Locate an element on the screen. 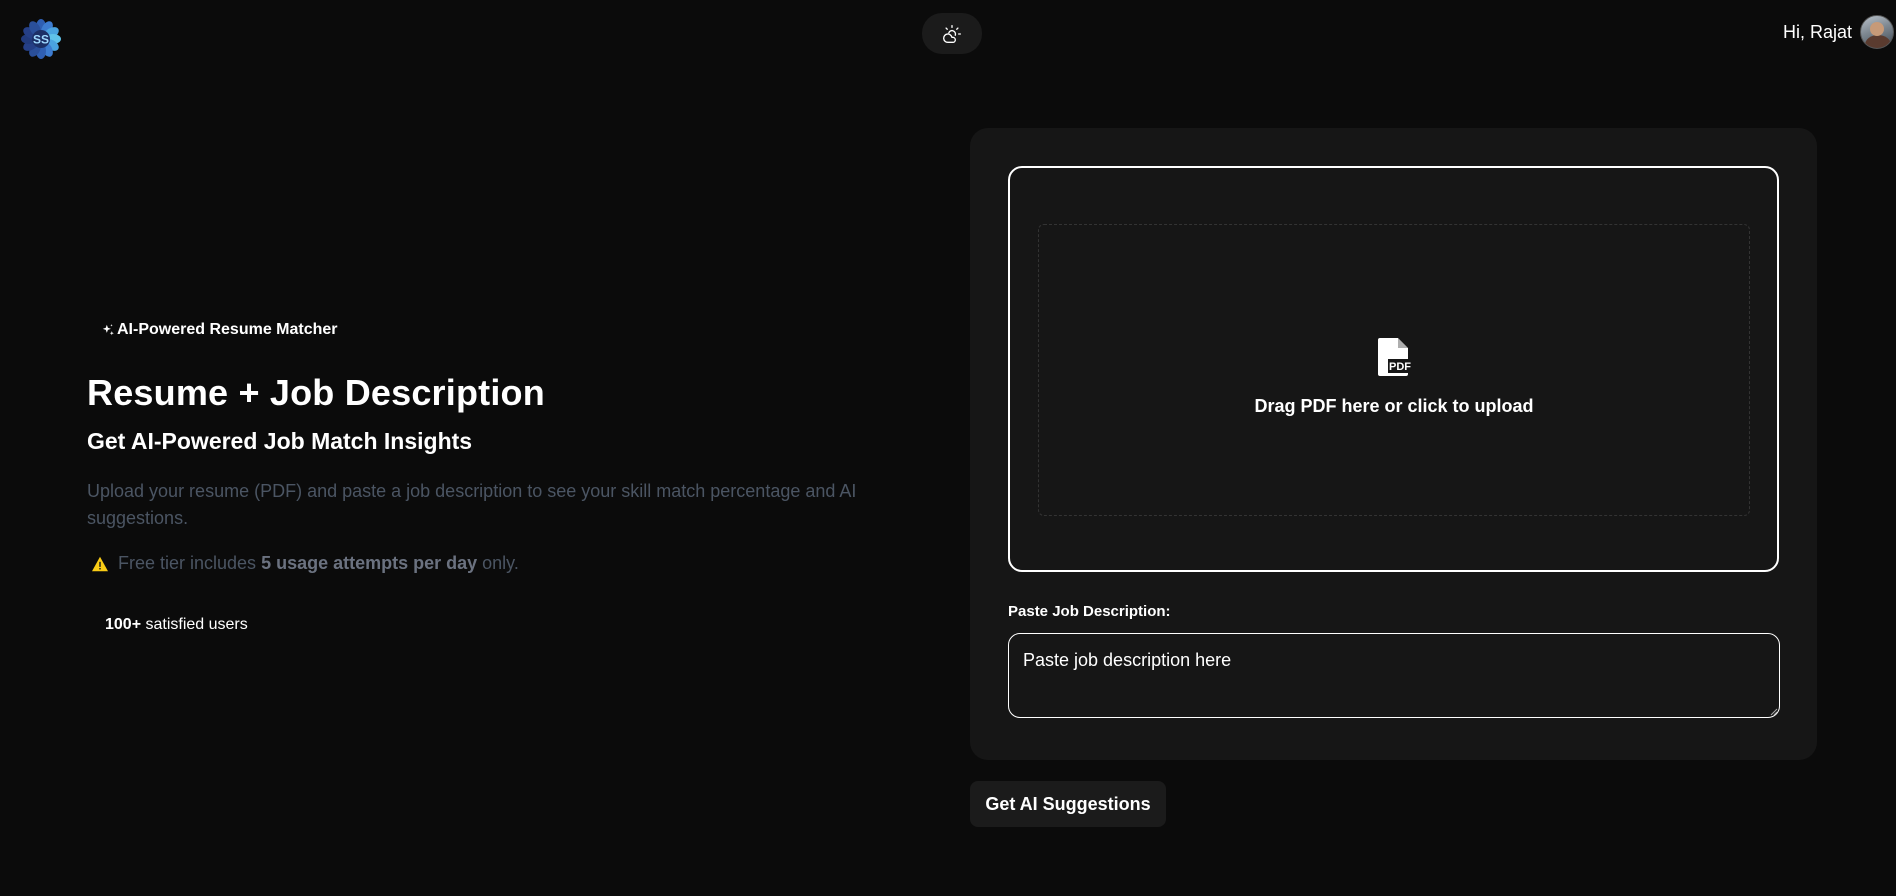  svg-text: PDF is located at coordinates (1400, 367).